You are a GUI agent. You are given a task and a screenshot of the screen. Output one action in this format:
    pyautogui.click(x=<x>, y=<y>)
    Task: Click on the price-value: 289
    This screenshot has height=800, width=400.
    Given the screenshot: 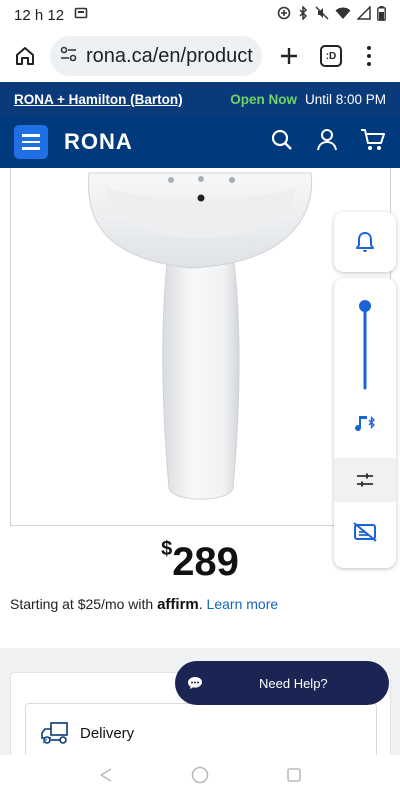 What is the action you would take?
    pyautogui.click(x=205, y=562)
    